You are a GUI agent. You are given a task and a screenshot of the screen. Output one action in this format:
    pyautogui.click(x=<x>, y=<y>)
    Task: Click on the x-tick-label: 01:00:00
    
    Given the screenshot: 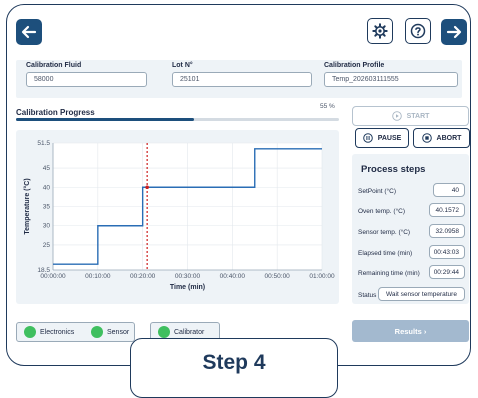 What is the action you would take?
    pyautogui.click(x=322, y=276)
    